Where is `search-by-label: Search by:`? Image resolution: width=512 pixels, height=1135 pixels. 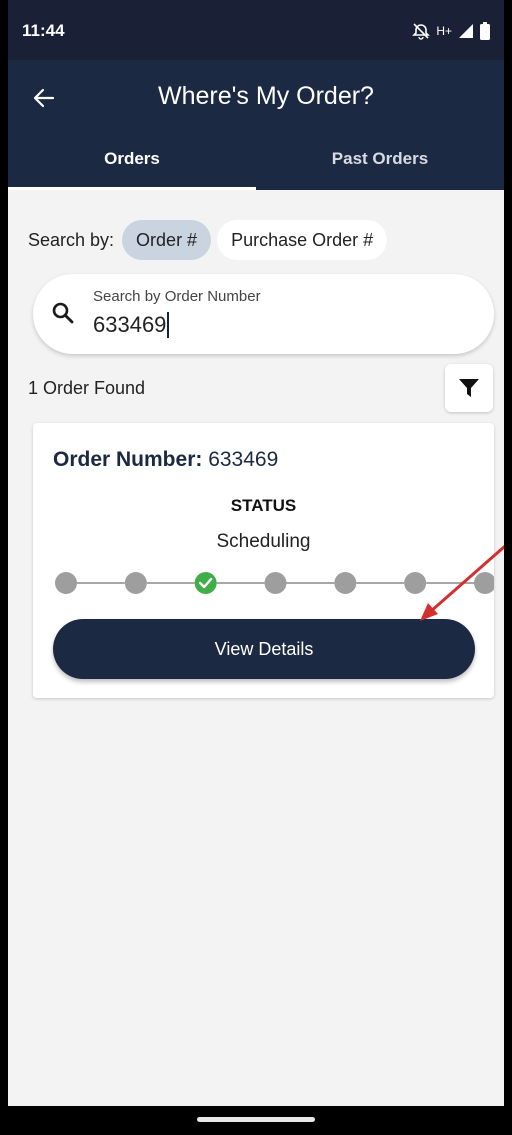
search-by-label: Search by: is located at coordinates (71, 239).